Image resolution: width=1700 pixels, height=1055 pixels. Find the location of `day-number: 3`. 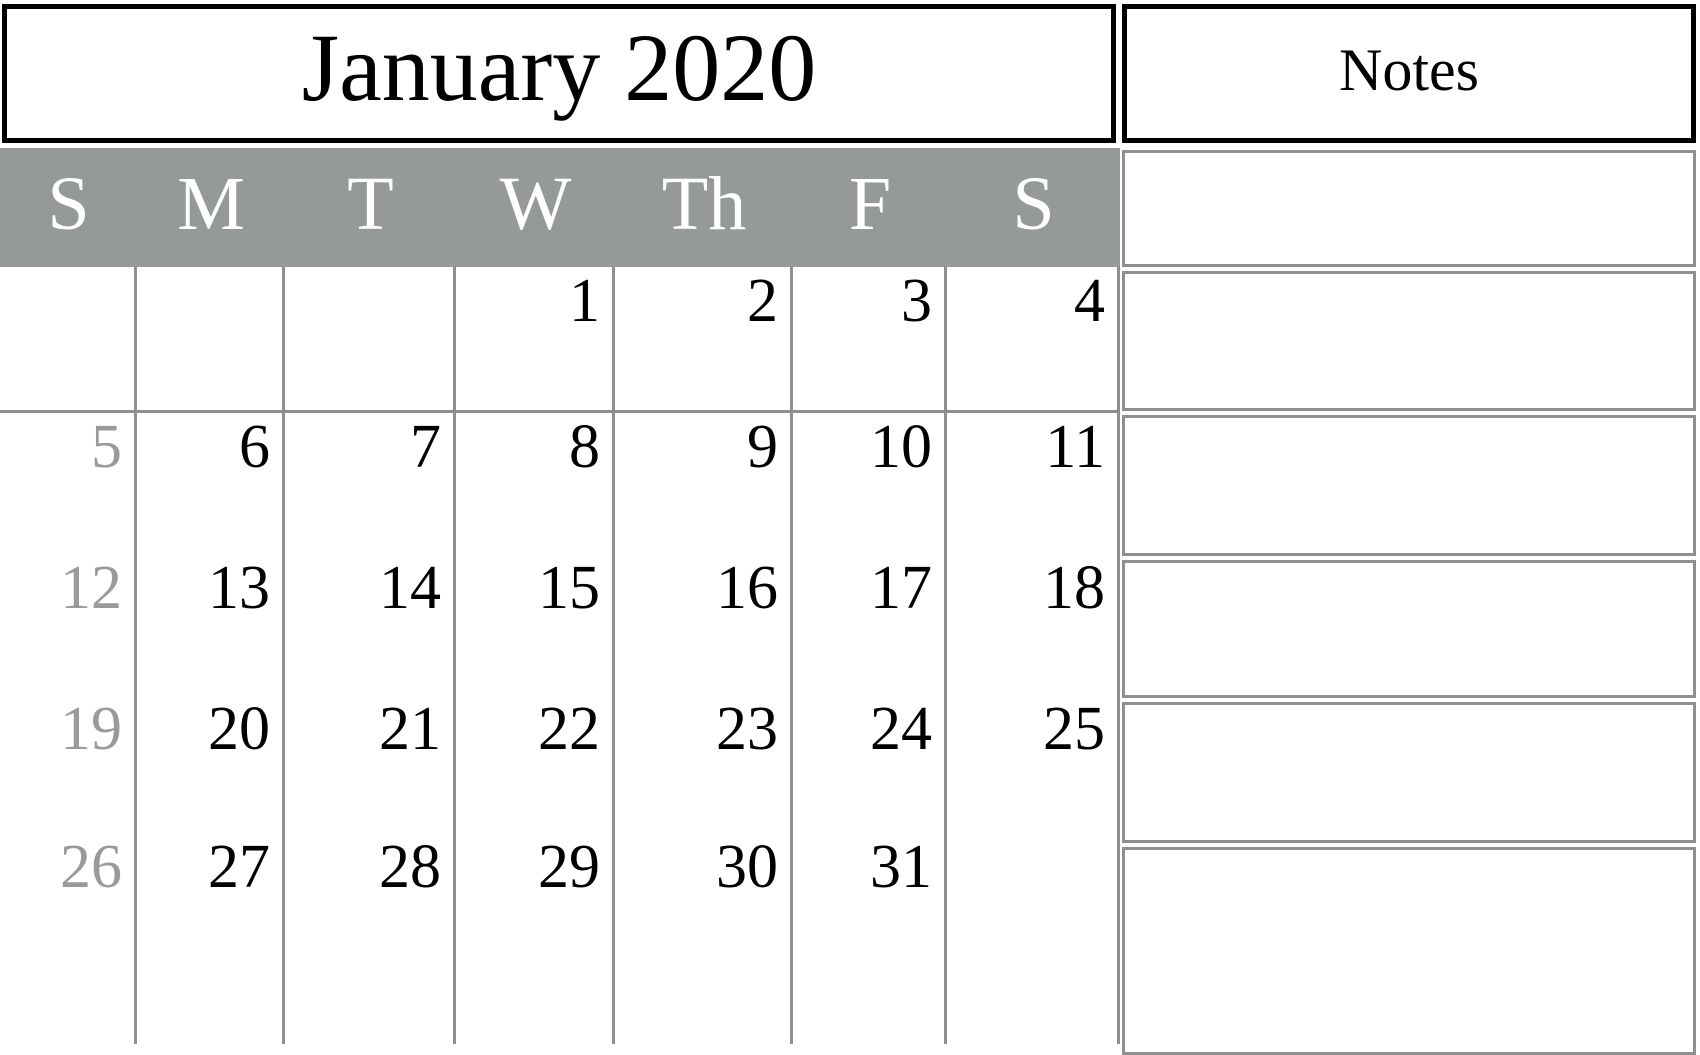

day-number: 3 is located at coordinates (916, 301).